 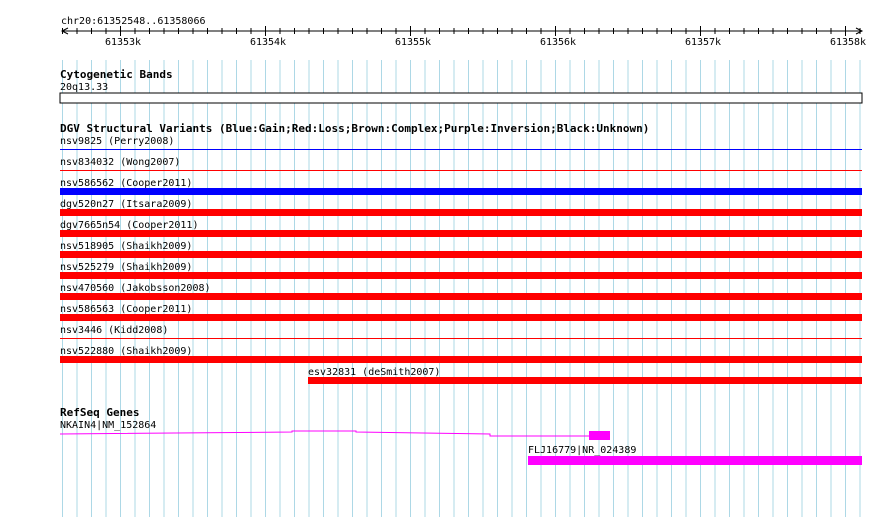 What do you see at coordinates (126, 351) in the screenshot?
I see `variant-label: nsv522880 (Shaikh2009)` at bounding box center [126, 351].